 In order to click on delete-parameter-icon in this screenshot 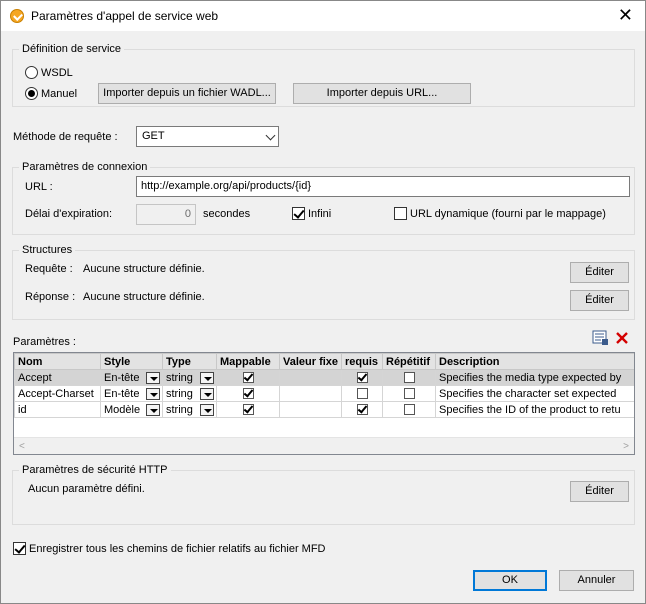, I will do `click(622, 338)`.